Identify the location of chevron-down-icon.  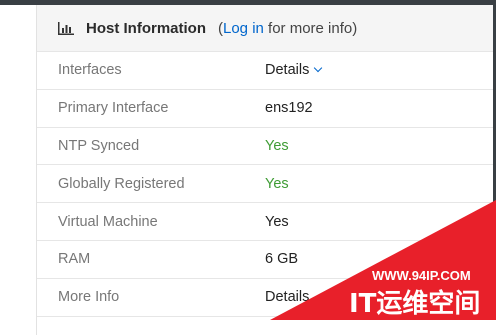
(318, 68).